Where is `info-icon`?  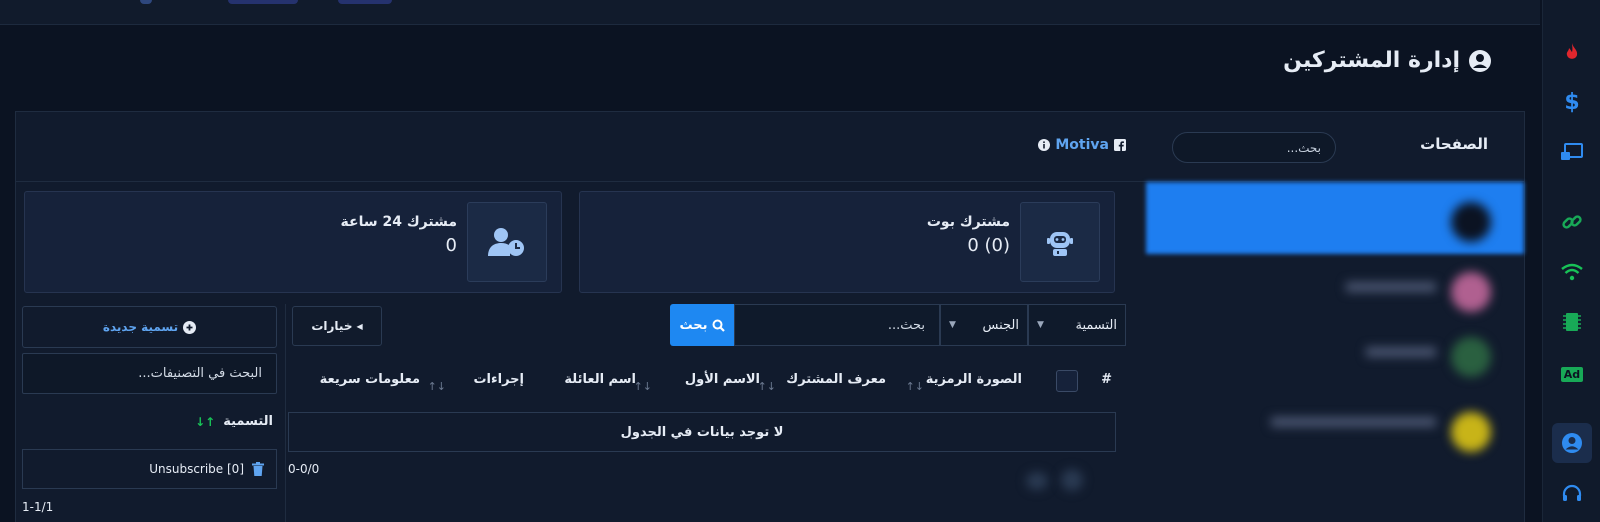 info-icon is located at coordinates (1044, 145).